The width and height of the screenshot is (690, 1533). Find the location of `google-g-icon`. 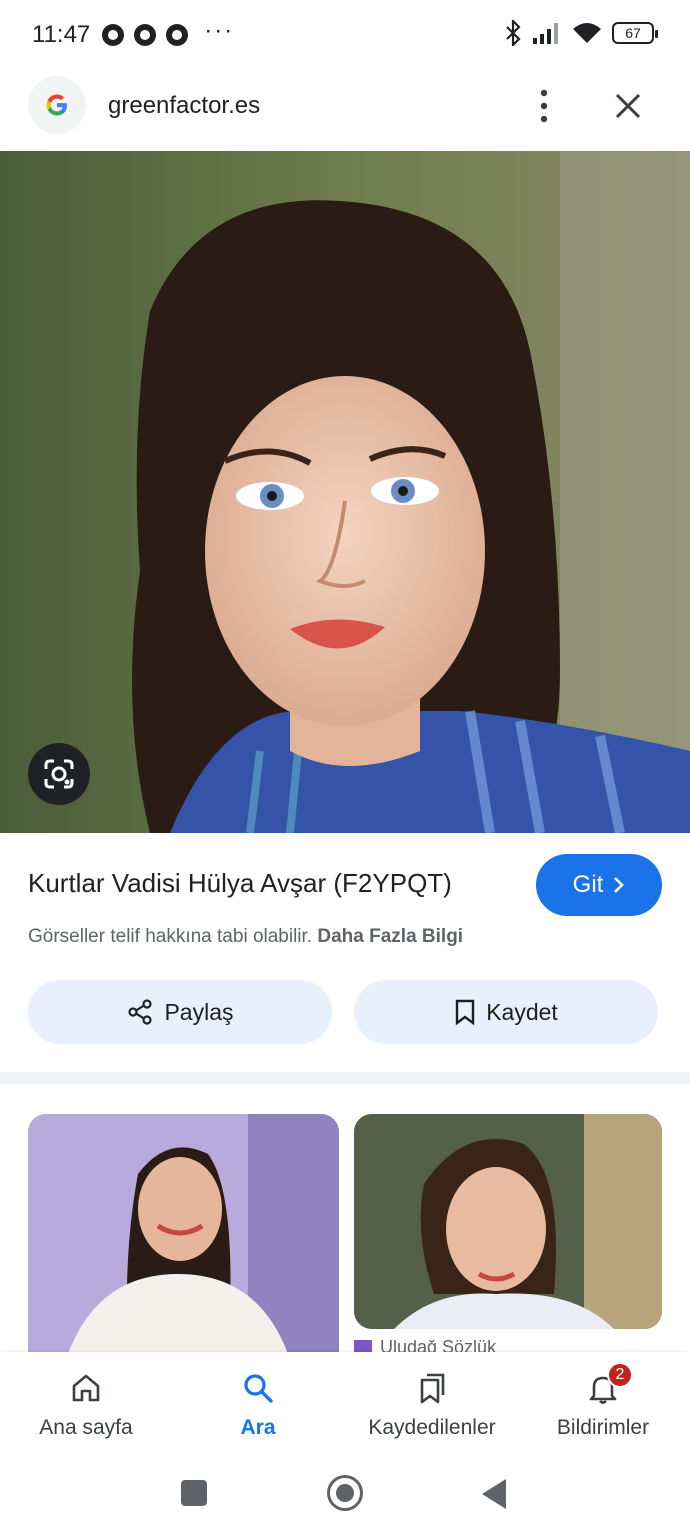

google-g-icon is located at coordinates (57, 105).